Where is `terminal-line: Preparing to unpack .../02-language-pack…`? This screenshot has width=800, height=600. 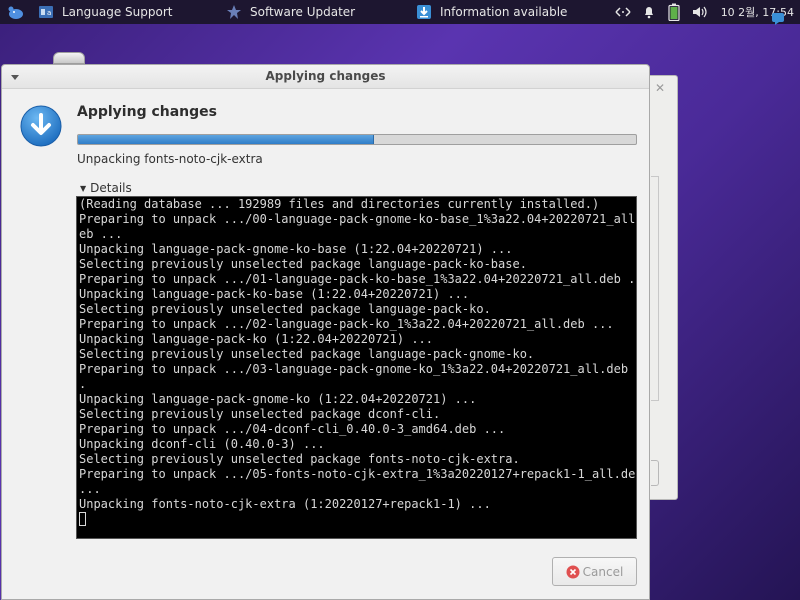
terminal-line: Preparing to unpack .../02-language-pack… is located at coordinates (346, 324).